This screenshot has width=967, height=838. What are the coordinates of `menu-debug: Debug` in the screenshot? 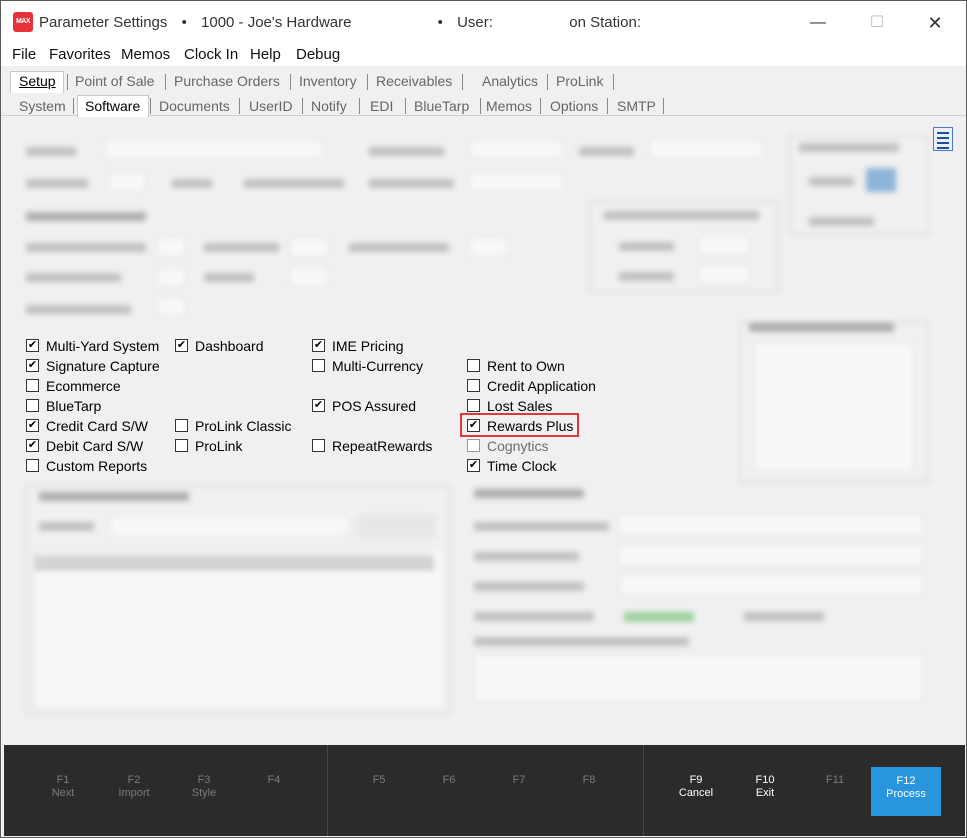 It's located at (318, 54).